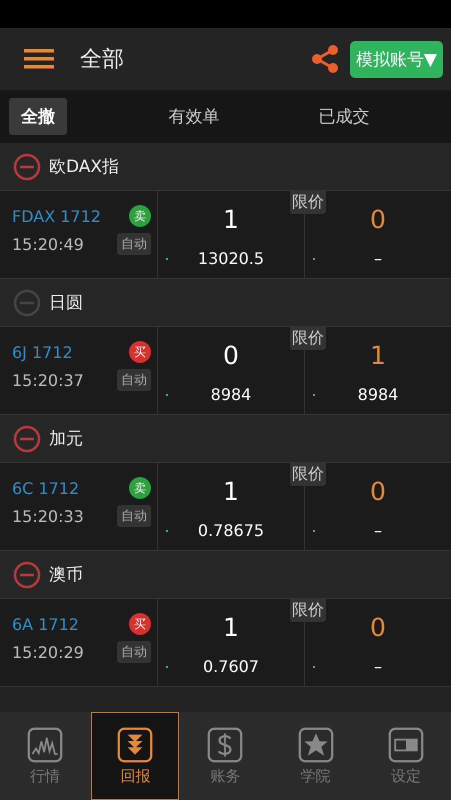  Describe the element at coordinates (225, 439) in the screenshot. I see `group-header: 加元` at that location.